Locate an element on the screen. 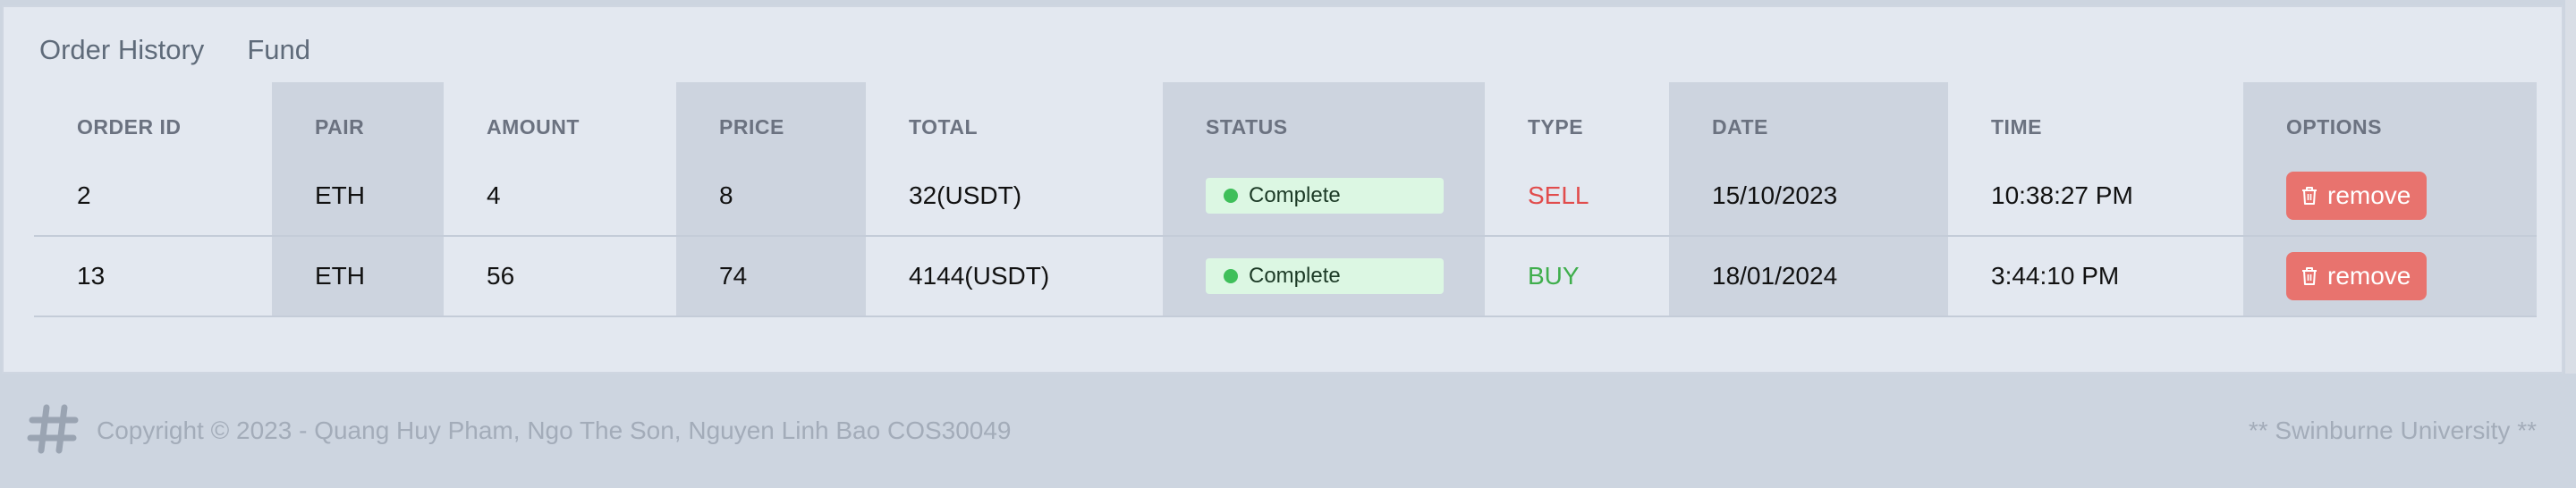  tab-fund: Fund is located at coordinates (278, 50).